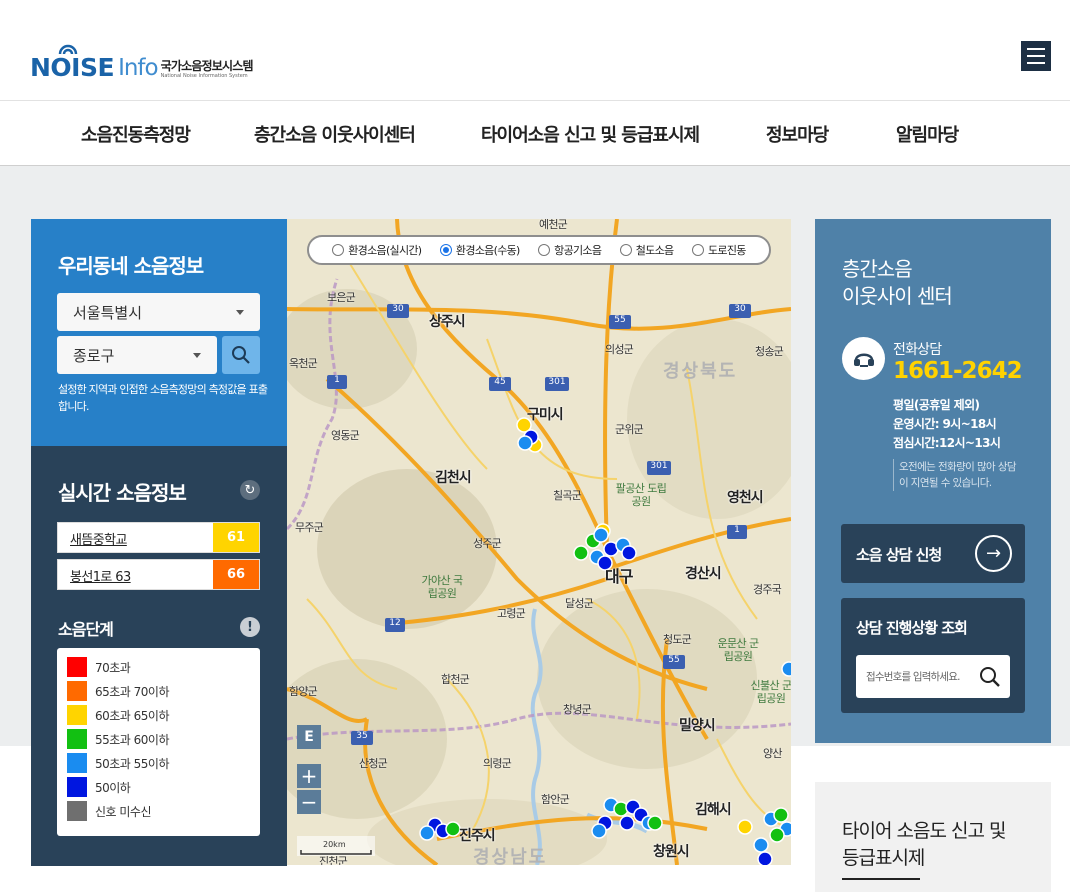 The width and height of the screenshot is (1070, 892). What do you see at coordinates (769, 351) in the screenshot?
I see `town-label: 청송군` at bounding box center [769, 351].